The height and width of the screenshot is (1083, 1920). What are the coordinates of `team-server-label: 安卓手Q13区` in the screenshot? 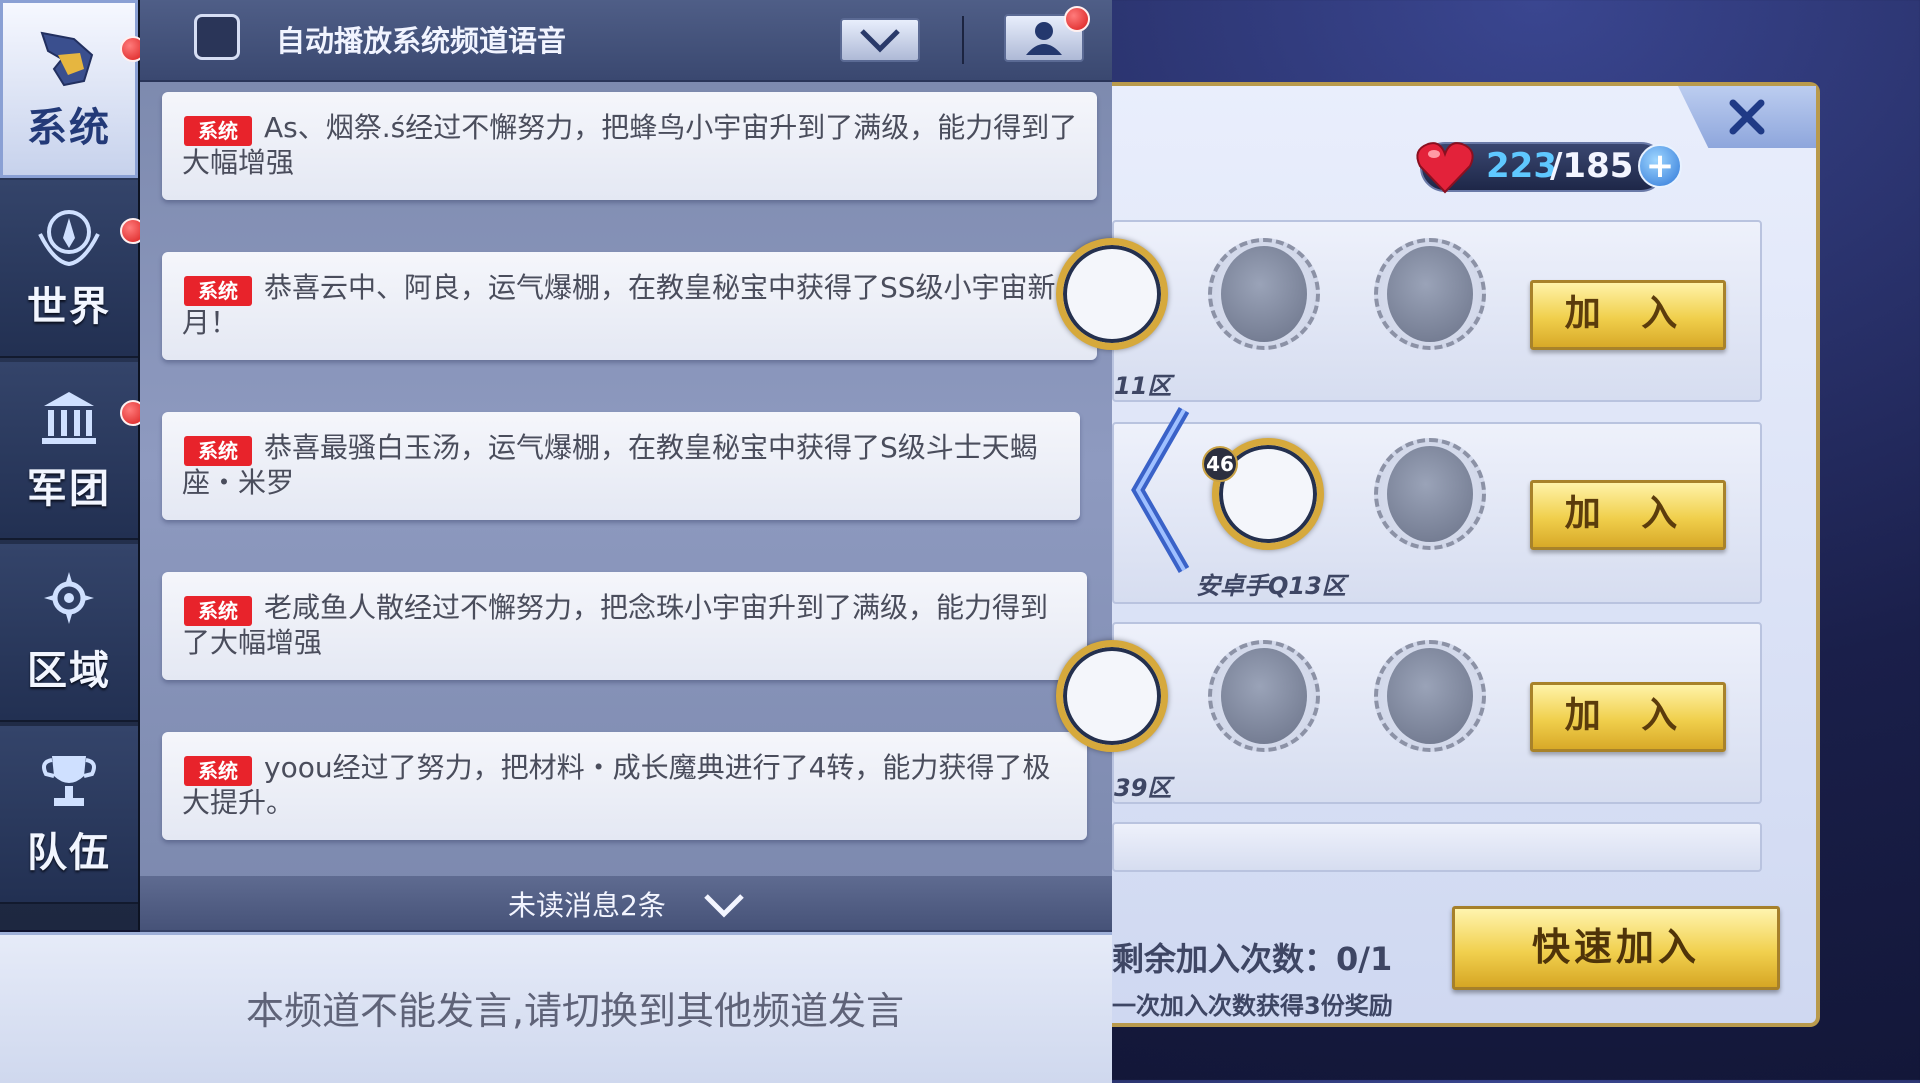 It's located at (1271, 586).